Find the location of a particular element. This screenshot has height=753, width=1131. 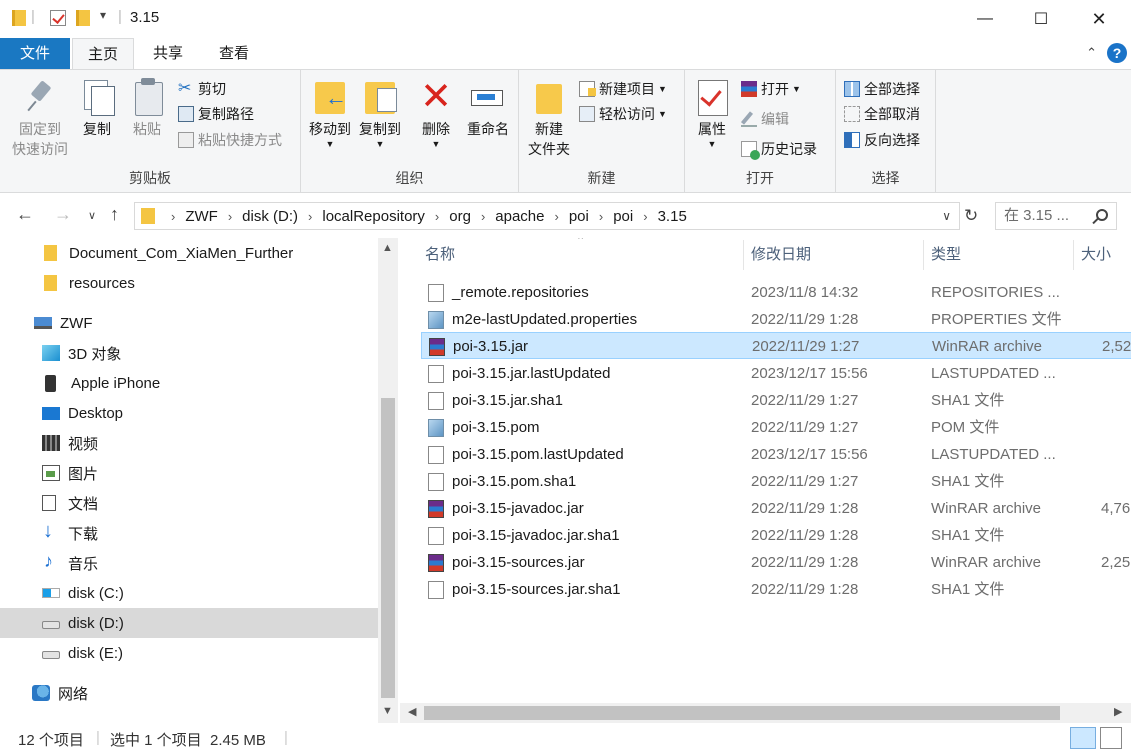

copy-path-button: 复制路径 is located at coordinates (216, 114).